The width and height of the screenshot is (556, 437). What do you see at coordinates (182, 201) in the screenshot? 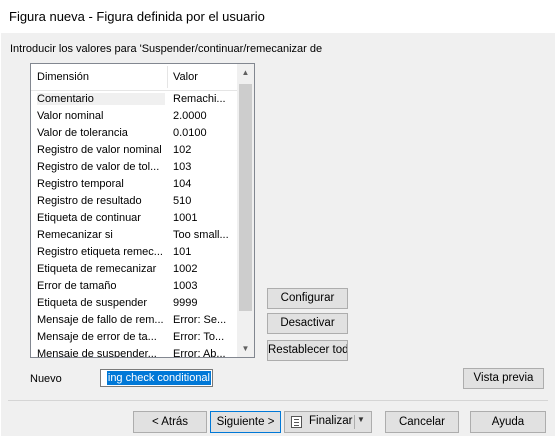
I see `dimension-value: 510` at bounding box center [182, 201].